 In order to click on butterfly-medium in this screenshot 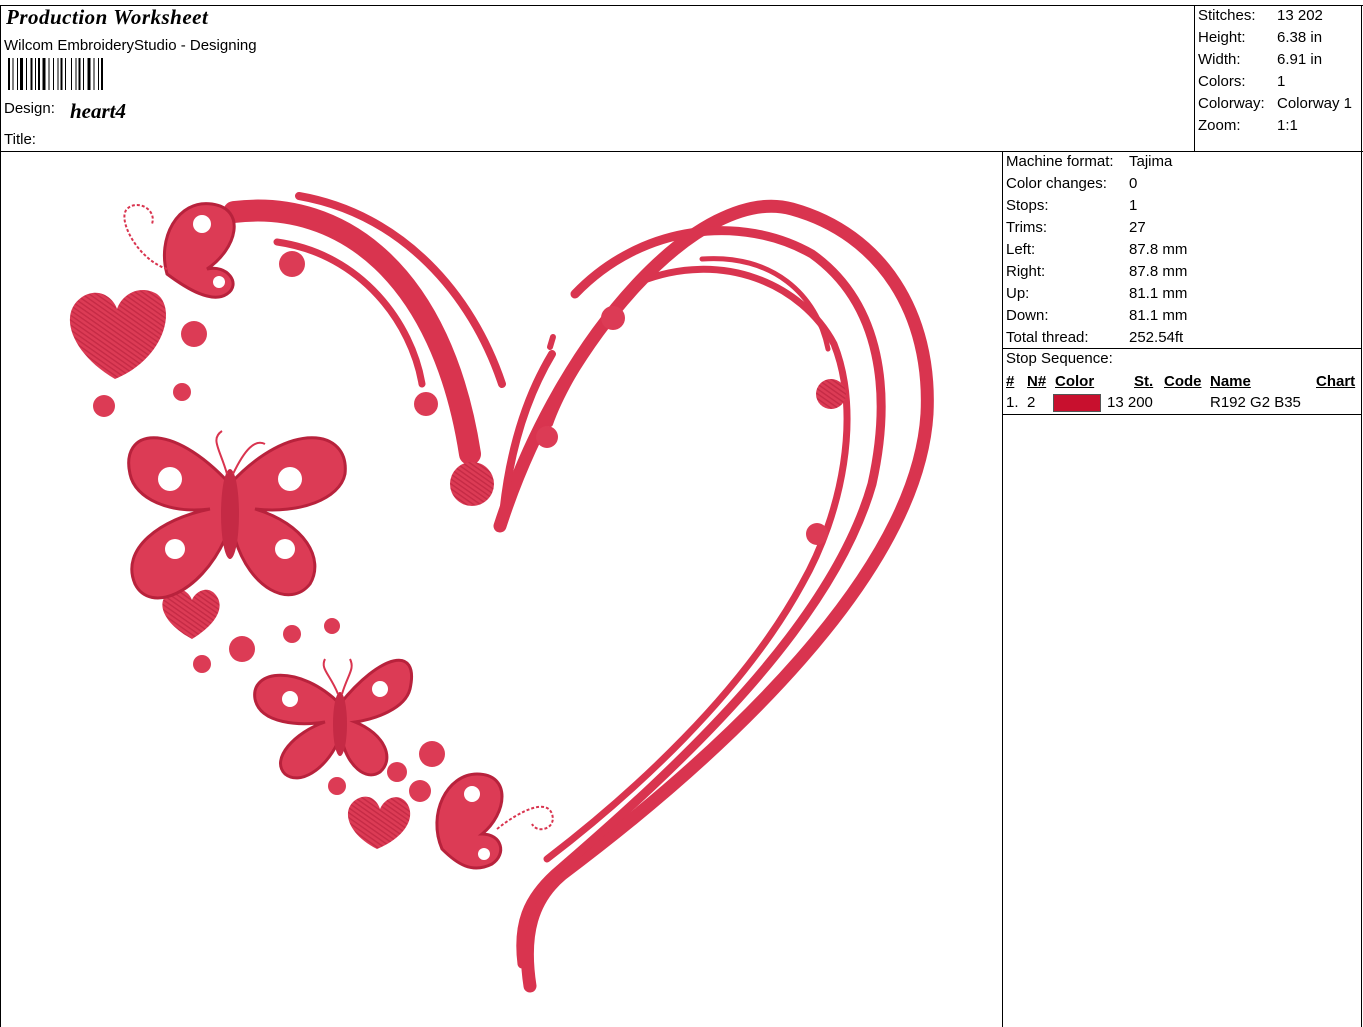, I will do `click(333, 719)`.